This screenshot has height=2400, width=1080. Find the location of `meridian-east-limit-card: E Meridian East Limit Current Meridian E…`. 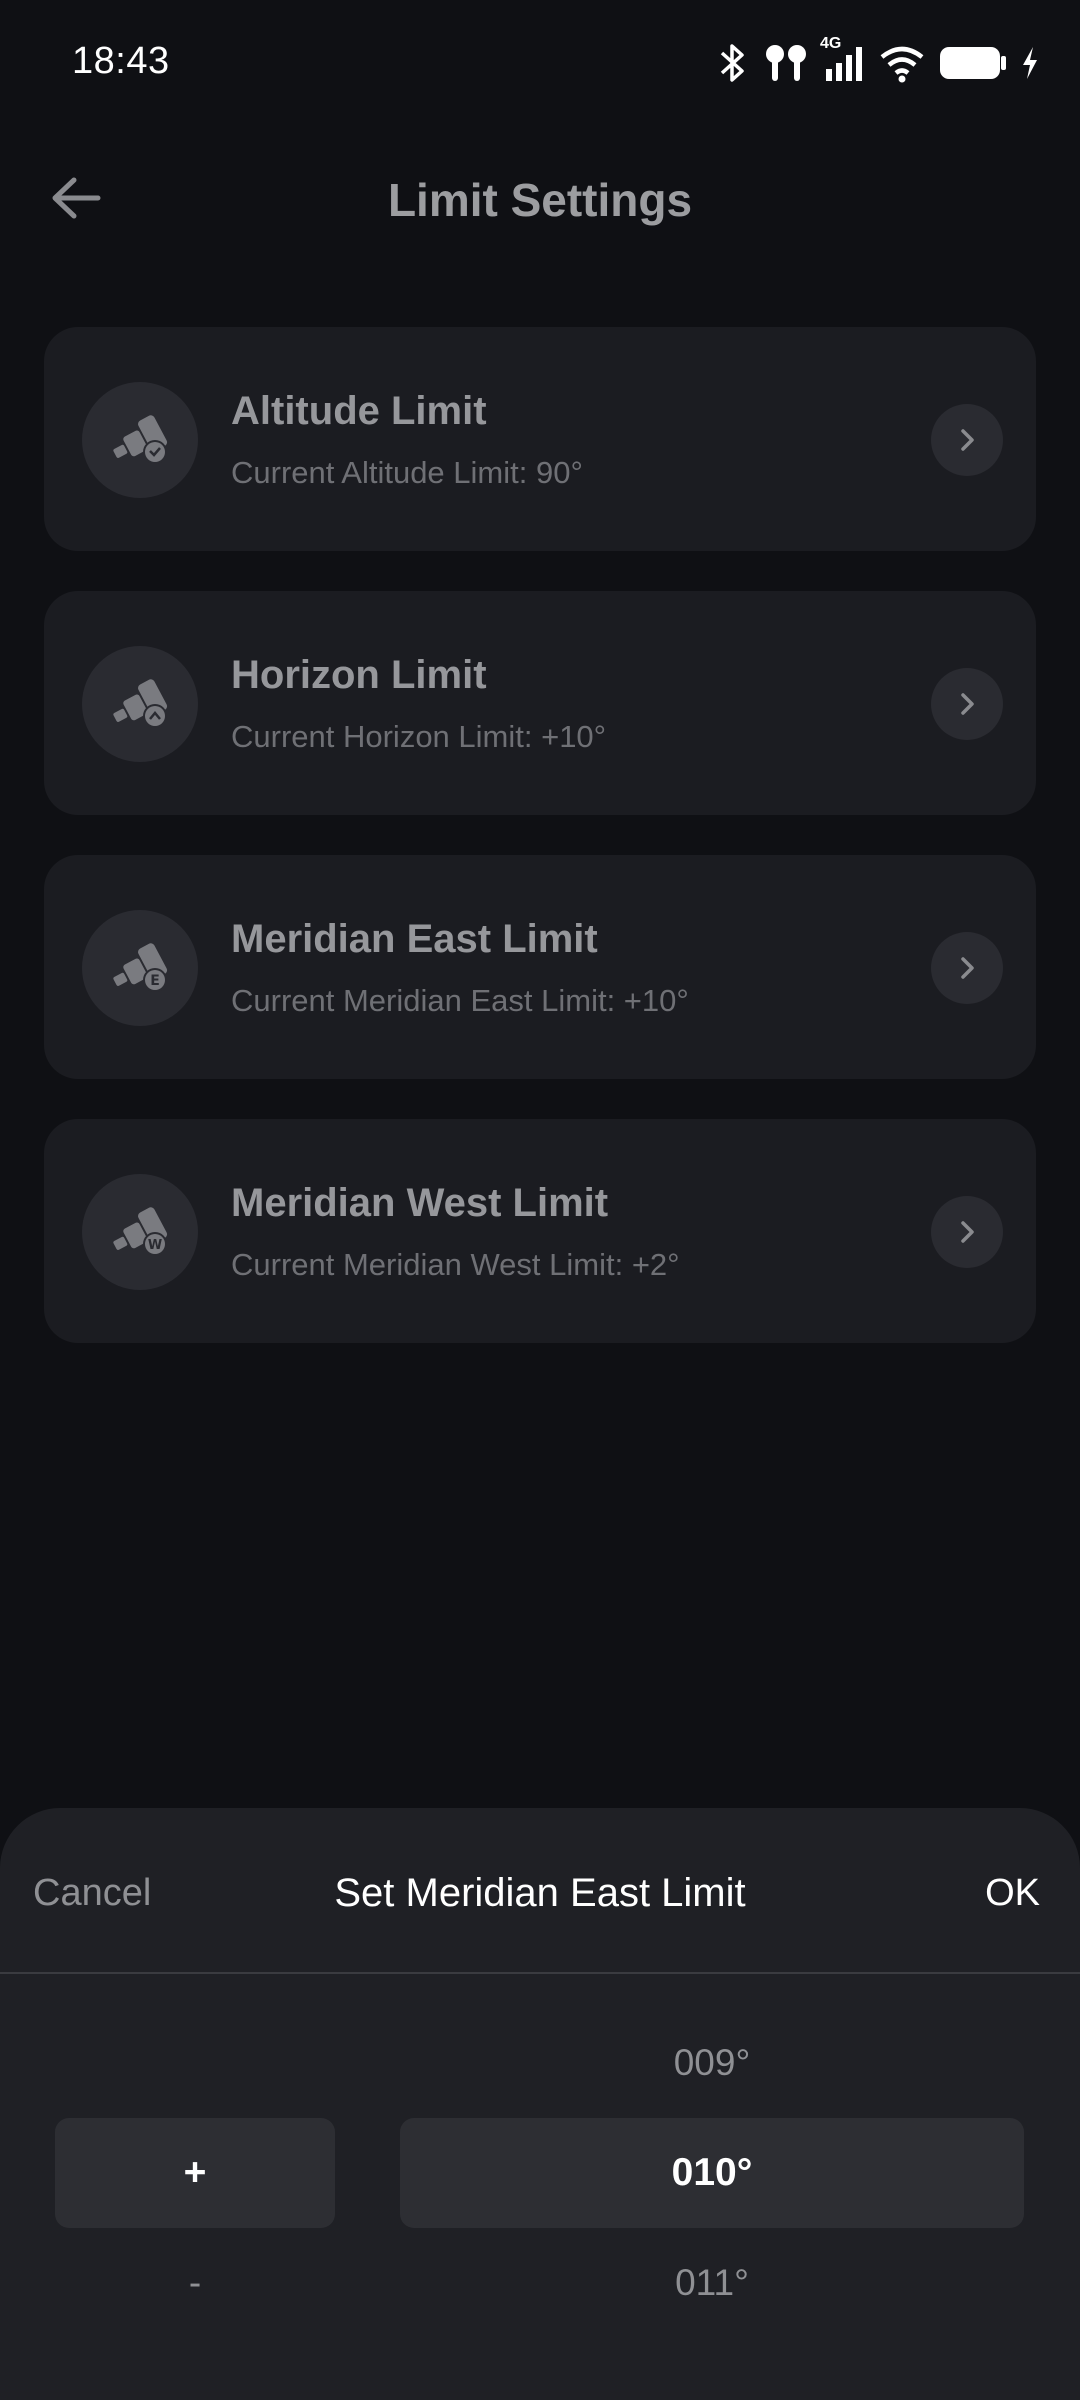

meridian-east-limit-card: E Meridian East Limit Current Meridian E… is located at coordinates (540, 967).